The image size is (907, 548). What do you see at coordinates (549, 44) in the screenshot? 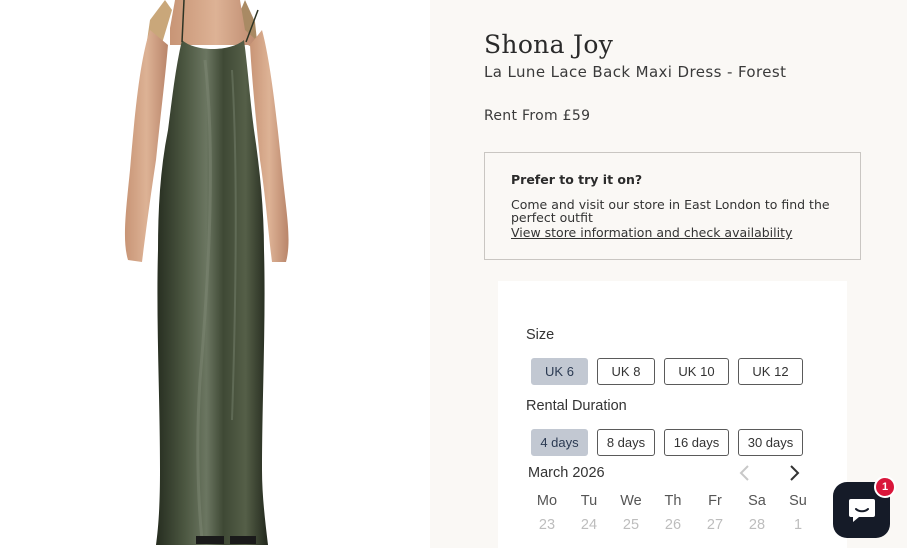
I see `brand-name: Shona Joy` at bounding box center [549, 44].